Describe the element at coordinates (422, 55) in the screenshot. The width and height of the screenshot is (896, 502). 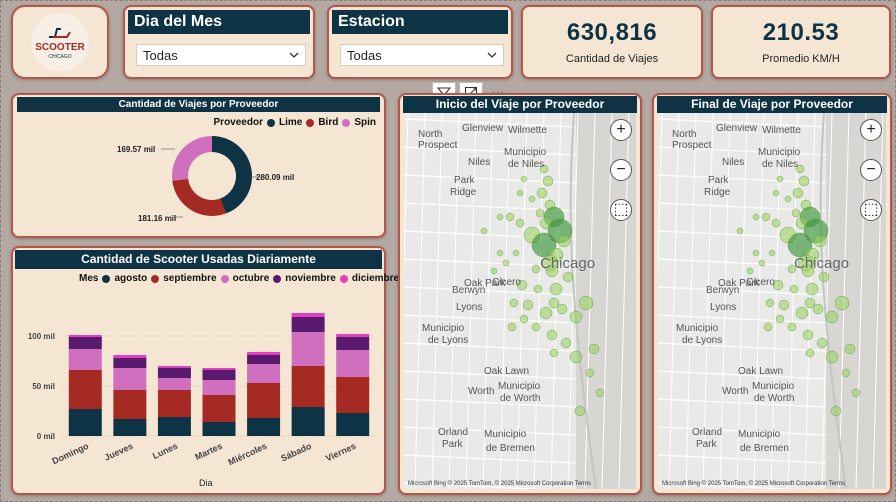
I see `estacion-dropdown: Todas` at that location.